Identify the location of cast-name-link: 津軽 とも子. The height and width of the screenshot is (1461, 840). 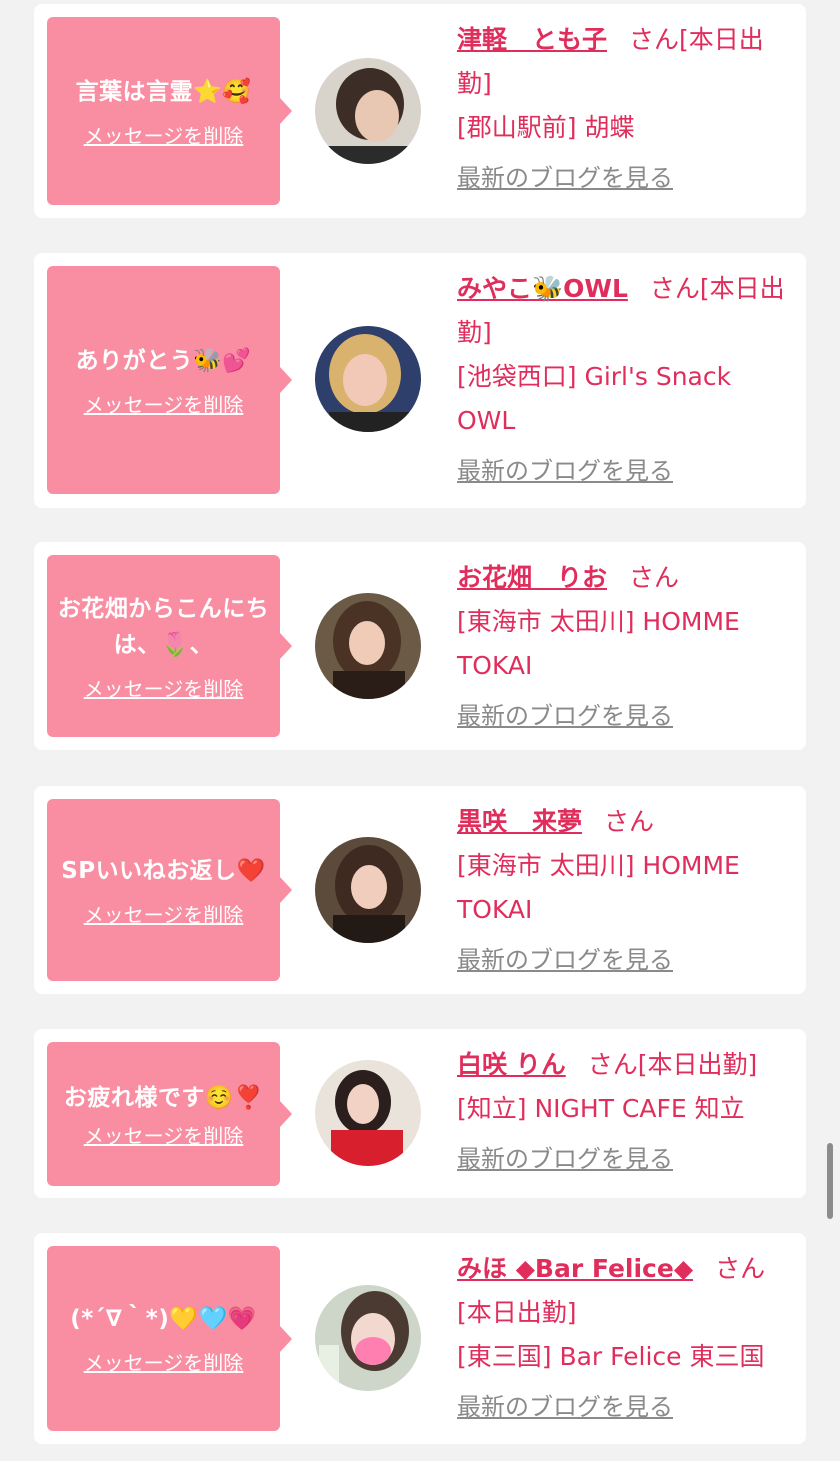
(532, 39).